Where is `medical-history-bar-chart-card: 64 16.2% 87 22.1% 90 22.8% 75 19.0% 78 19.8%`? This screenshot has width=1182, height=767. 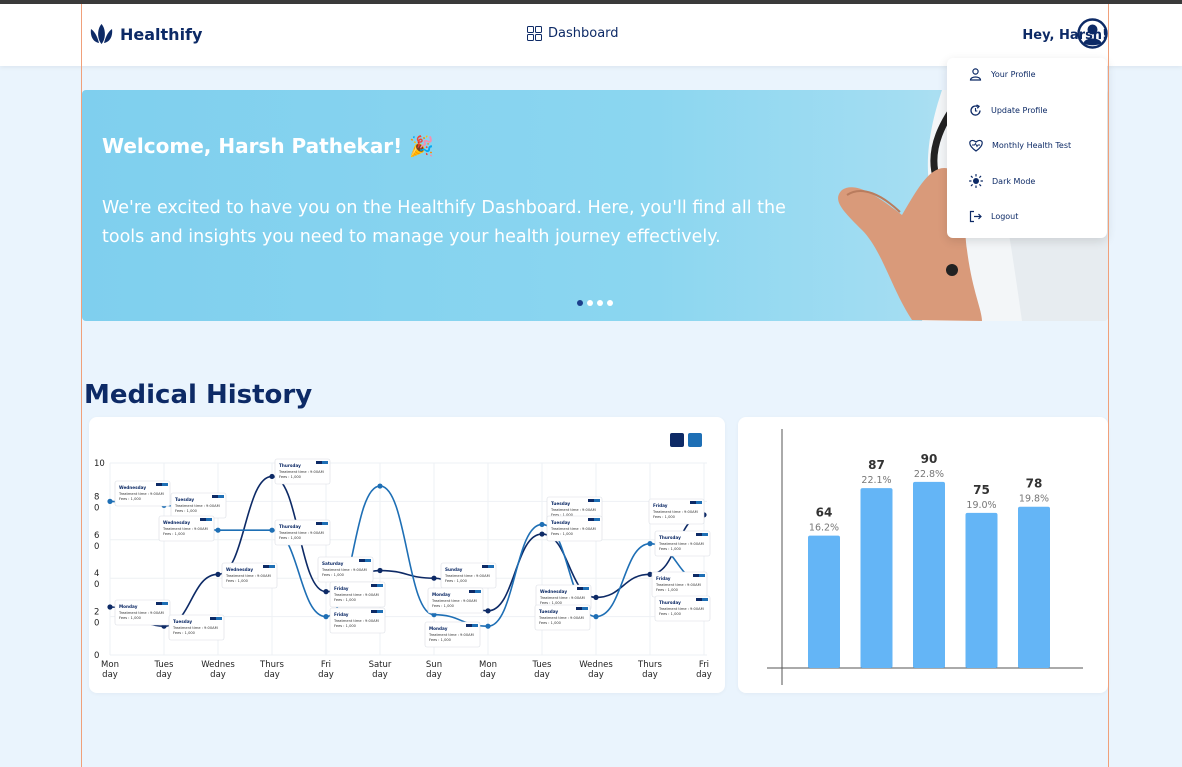
medical-history-bar-chart-card: 64 16.2% 87 22.1% 90 22.8% 75 19.0% 78 19.8% is located at coordinates (923, 555).